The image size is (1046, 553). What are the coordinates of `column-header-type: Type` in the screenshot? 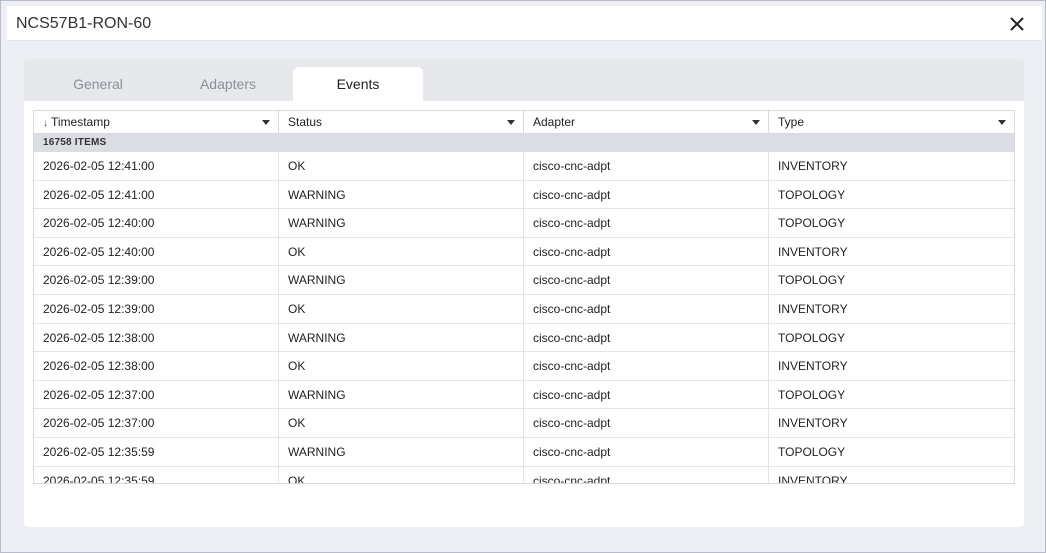 It's located at (891, 122).